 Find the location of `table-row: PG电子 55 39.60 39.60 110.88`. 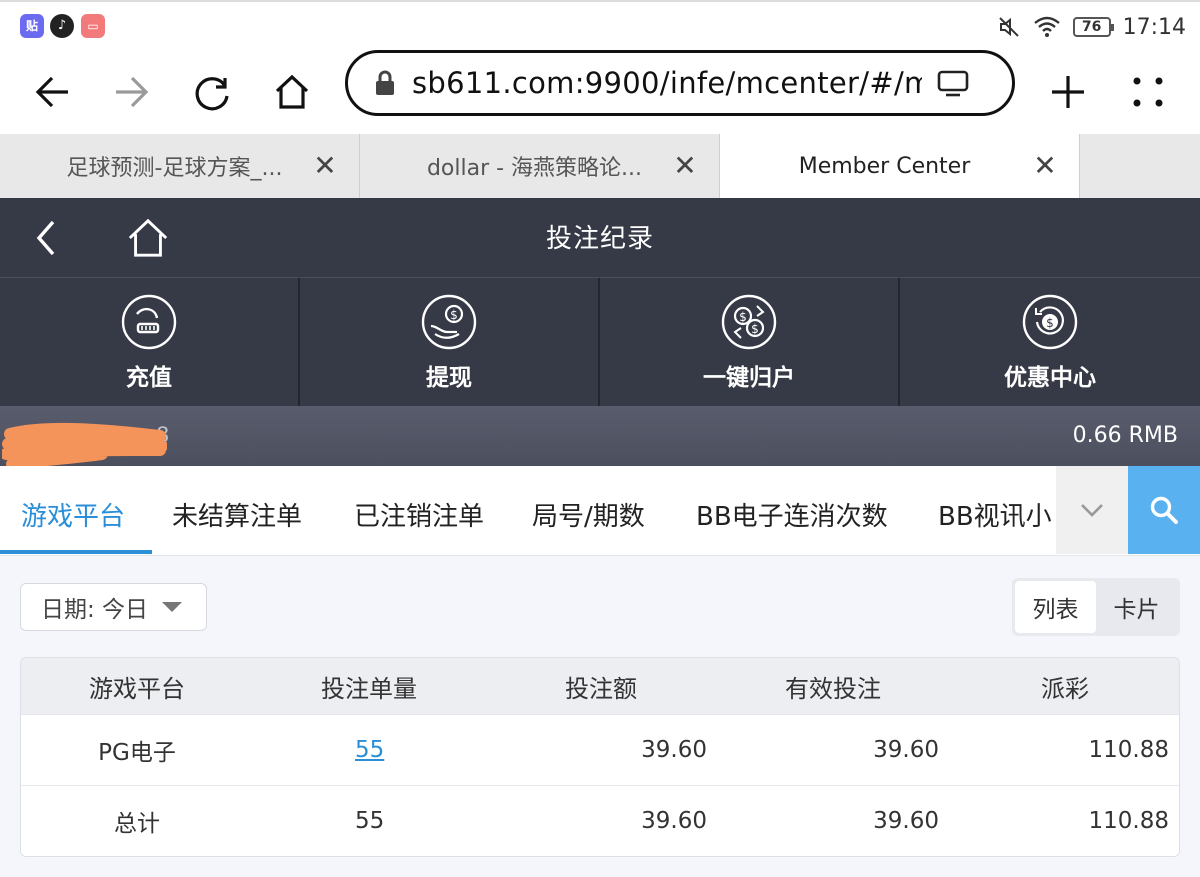

table-row: PG电子 55 39.60 39.60 110.88 is located at coordinates (600, 749).